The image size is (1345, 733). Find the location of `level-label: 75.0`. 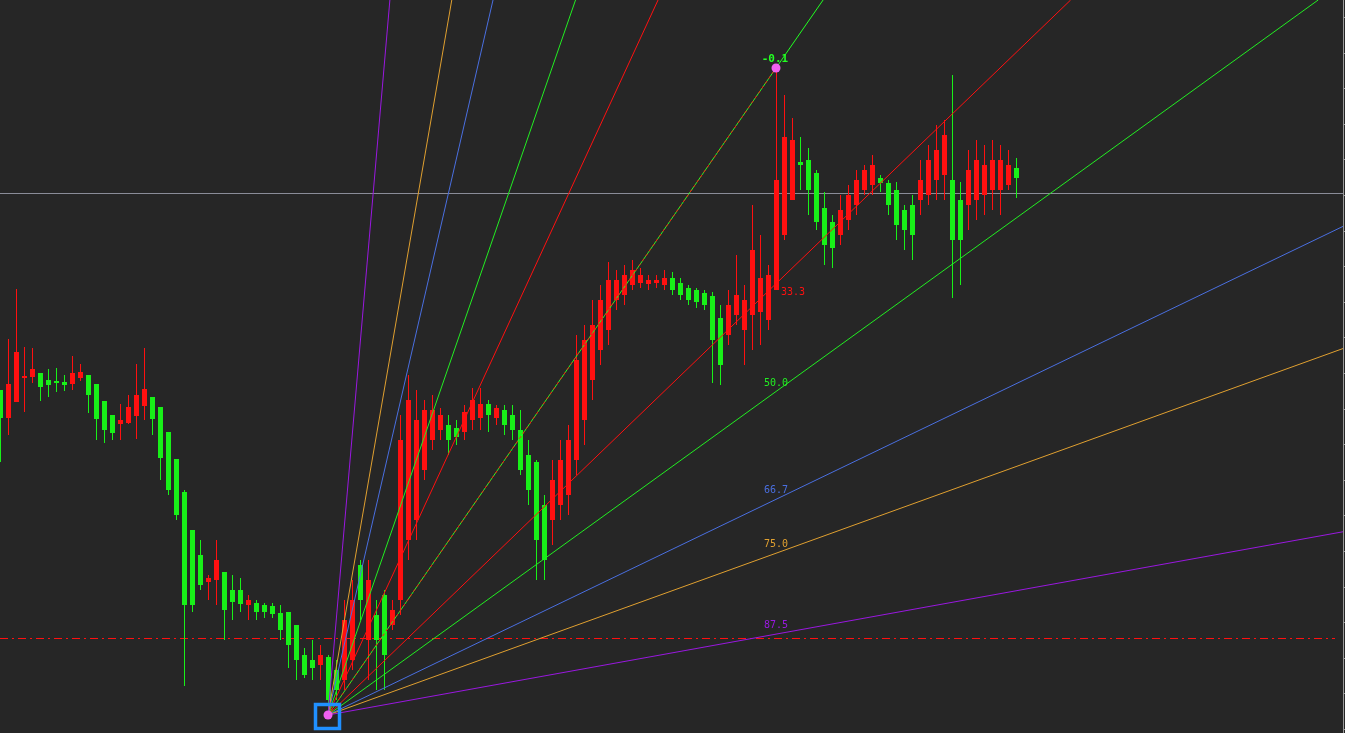

level-label: 75.0 is located at coordinates (776, 544).